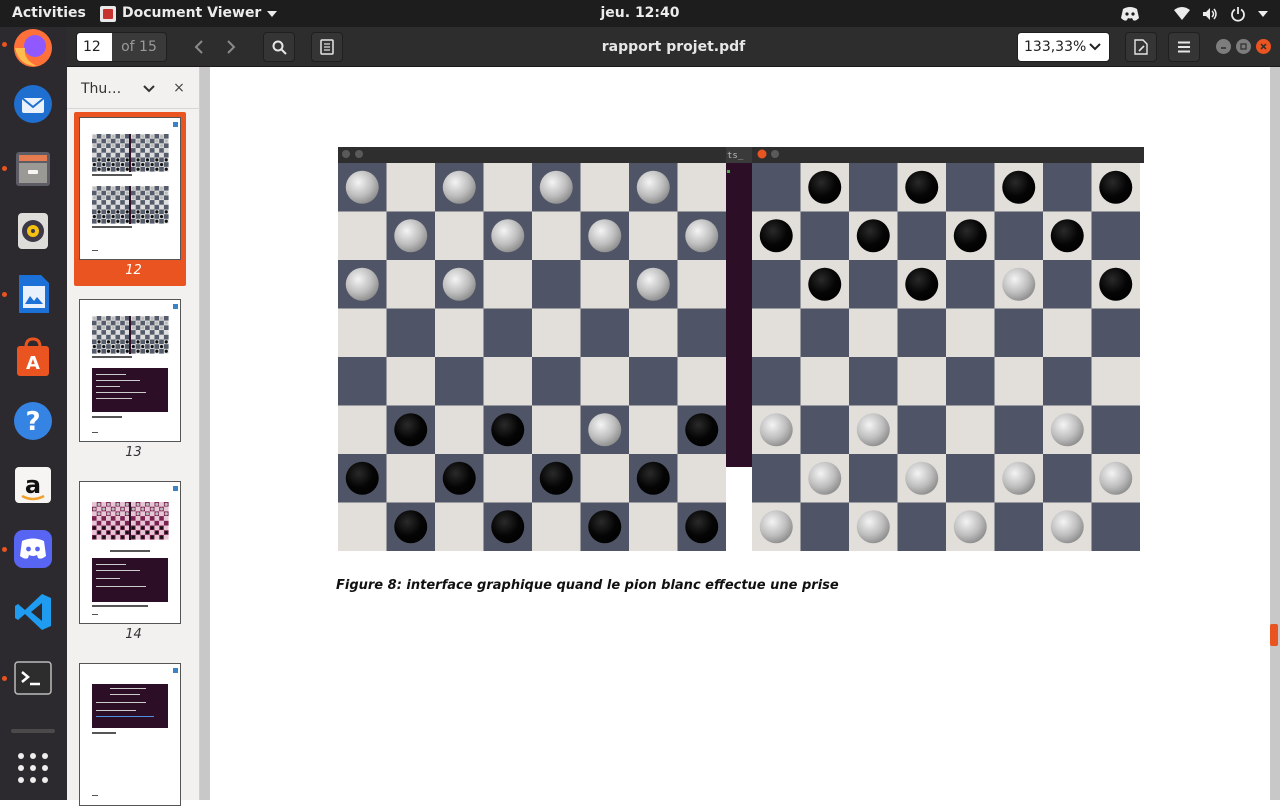 This screenshot has width=1280, height=806. I want to click on discord-tray-icon, so click(1130, 14).